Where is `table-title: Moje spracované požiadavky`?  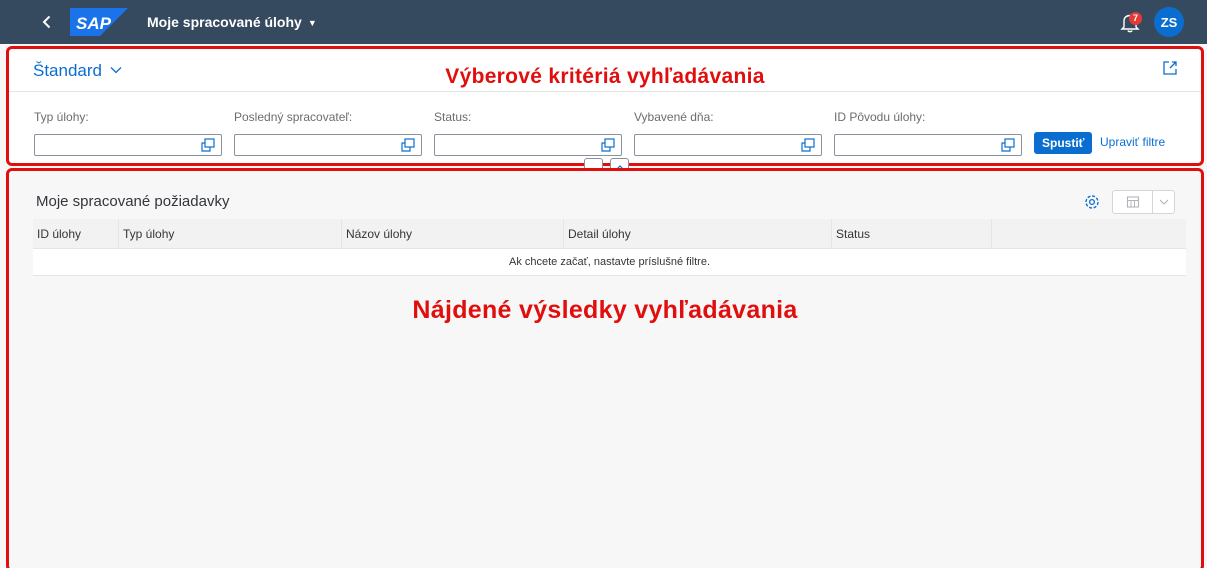
table-title: Moje spracované požiadavky is located at coordinates (133, 201).